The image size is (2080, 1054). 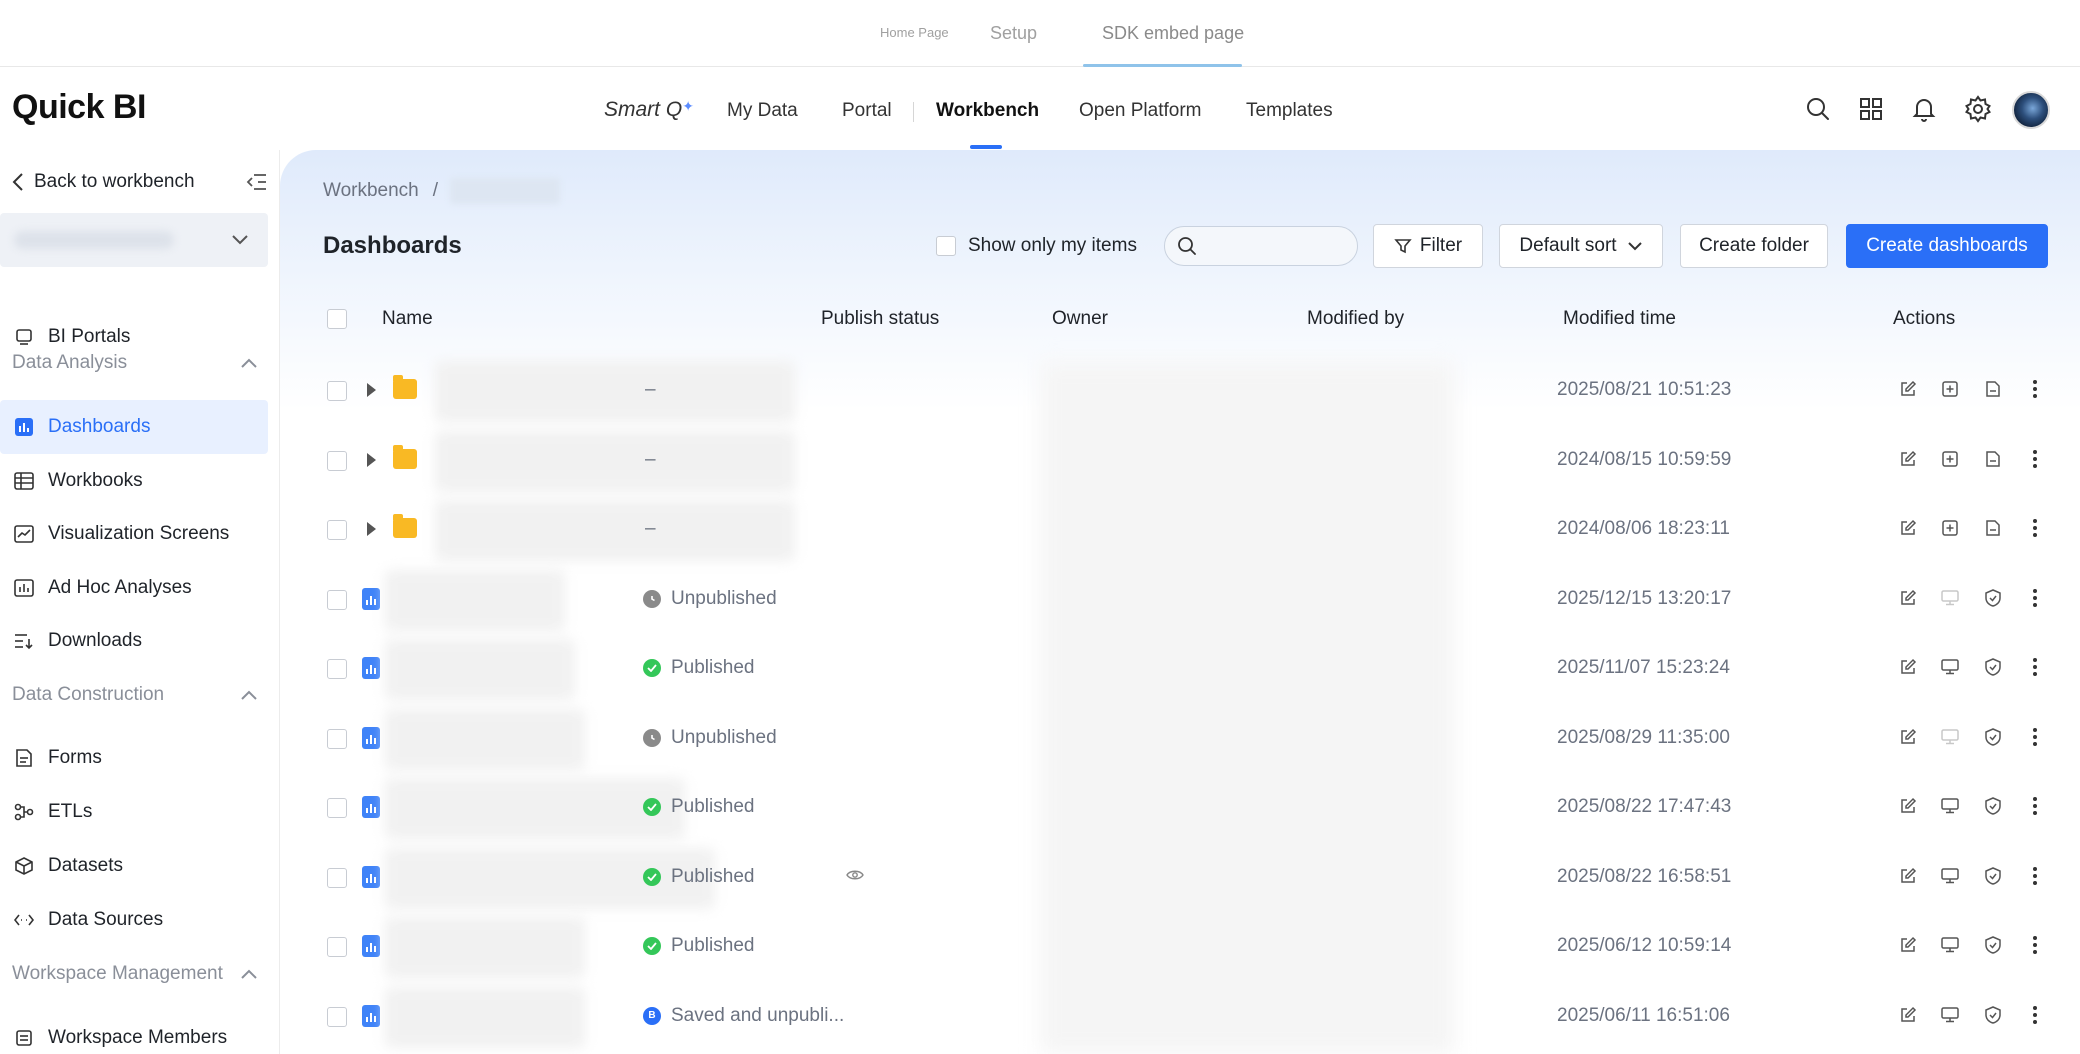 I want to click on sort-dropdown: Default sort, so click(x=1581, y=246).